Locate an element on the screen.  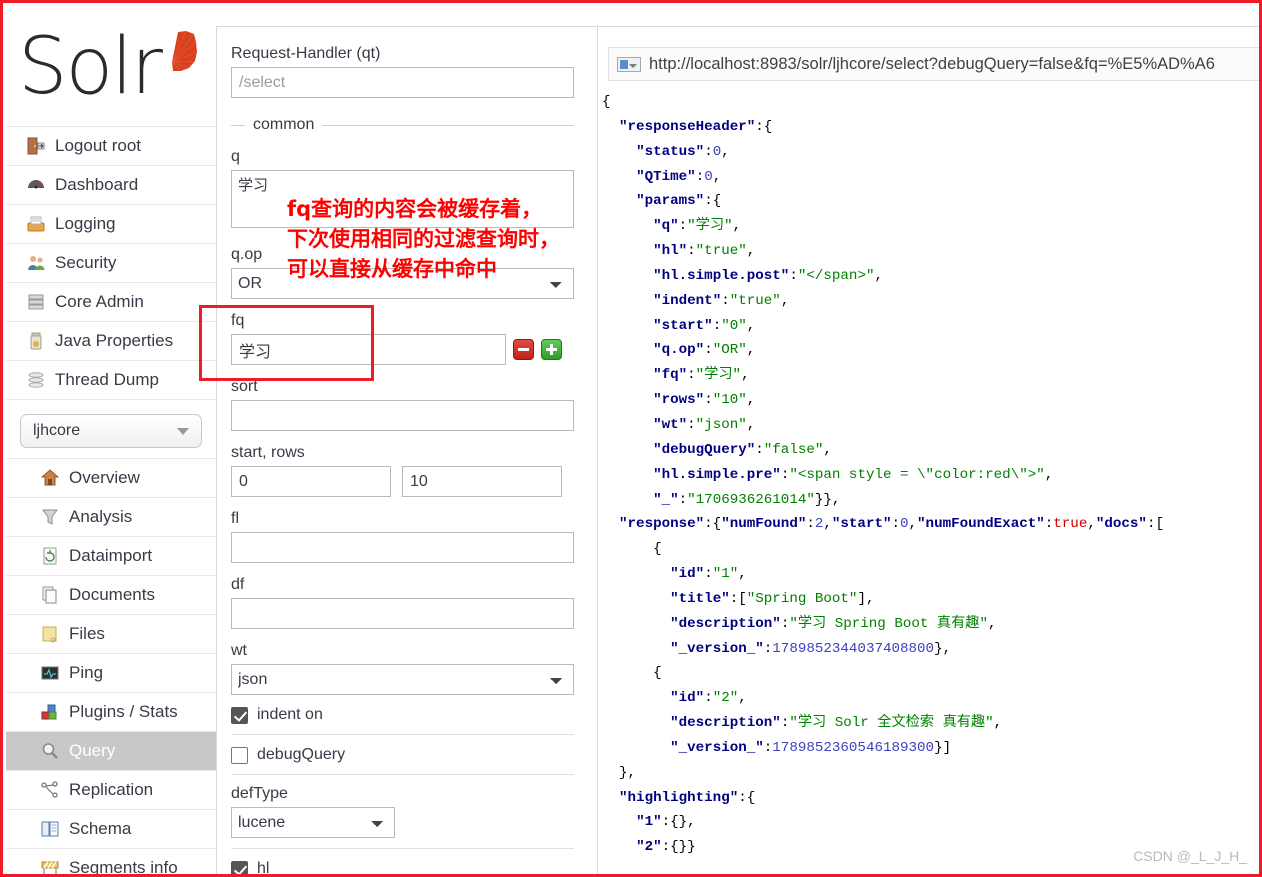
q-label: q is located at coordinates (235, 156).